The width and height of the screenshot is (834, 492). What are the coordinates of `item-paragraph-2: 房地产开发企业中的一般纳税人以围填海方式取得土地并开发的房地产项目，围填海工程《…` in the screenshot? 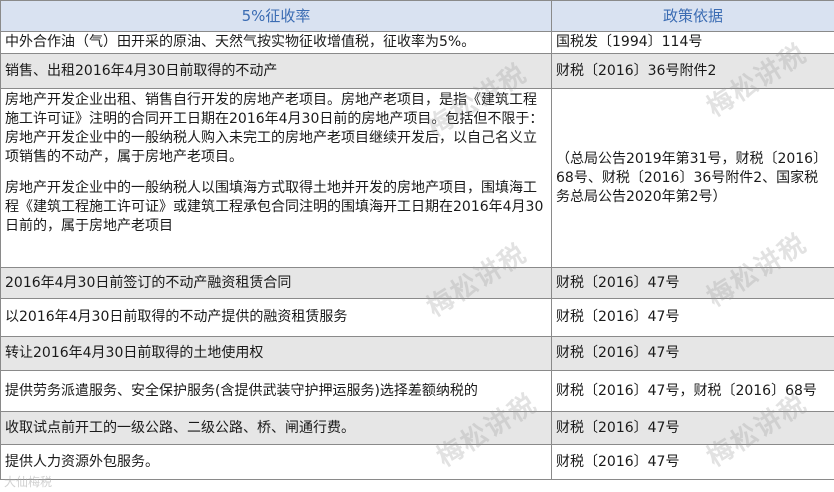 It's located at (274, 207).